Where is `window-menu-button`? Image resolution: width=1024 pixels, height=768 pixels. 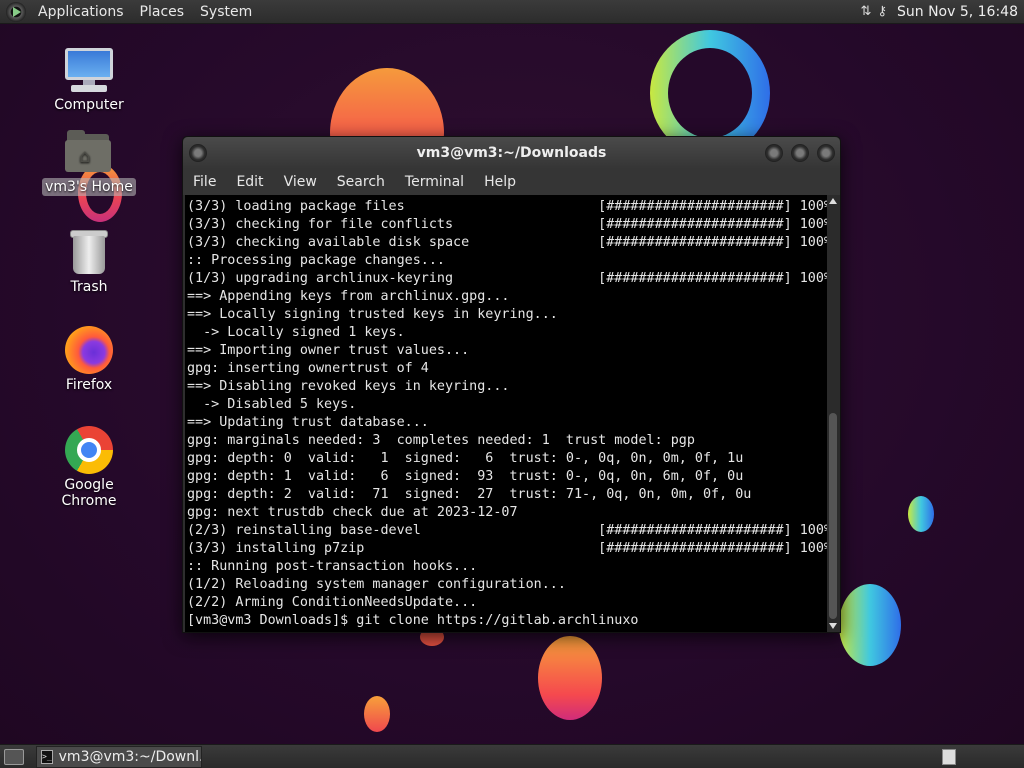 window-menu-button is located at coordinates (198, 153).